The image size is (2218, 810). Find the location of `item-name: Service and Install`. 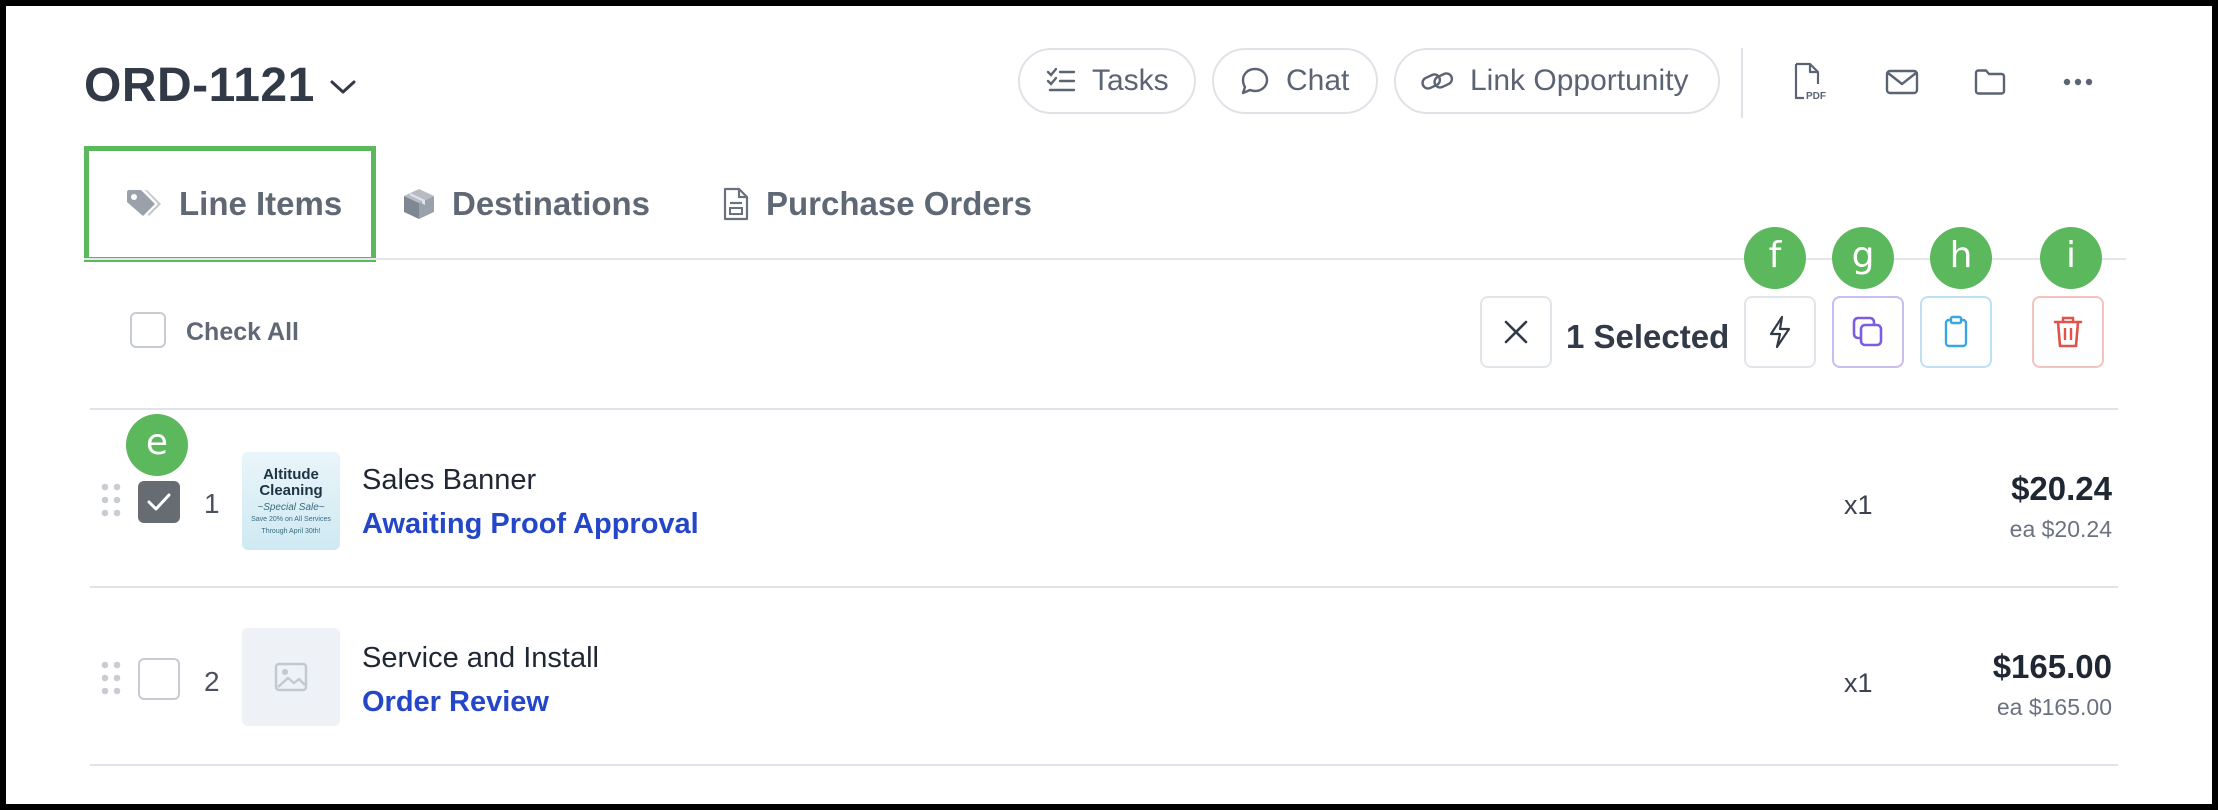

item-name: Service and Install is located at coordinates (480, 658).